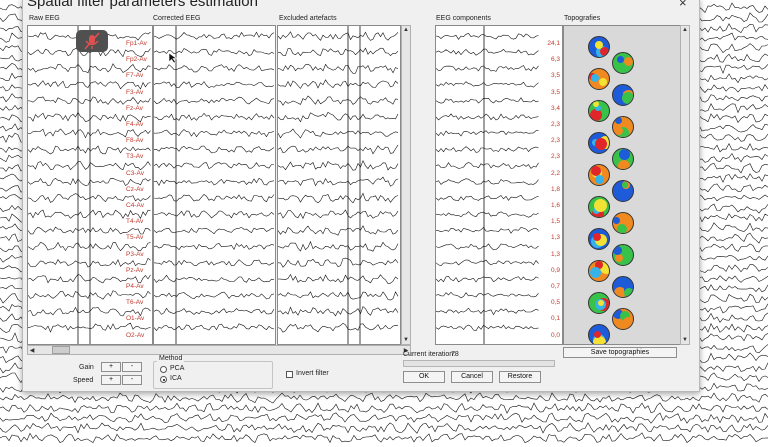 The width and height of the screenshot is (768, 447). I want to click on close-icon: ×, so click(683, 5).